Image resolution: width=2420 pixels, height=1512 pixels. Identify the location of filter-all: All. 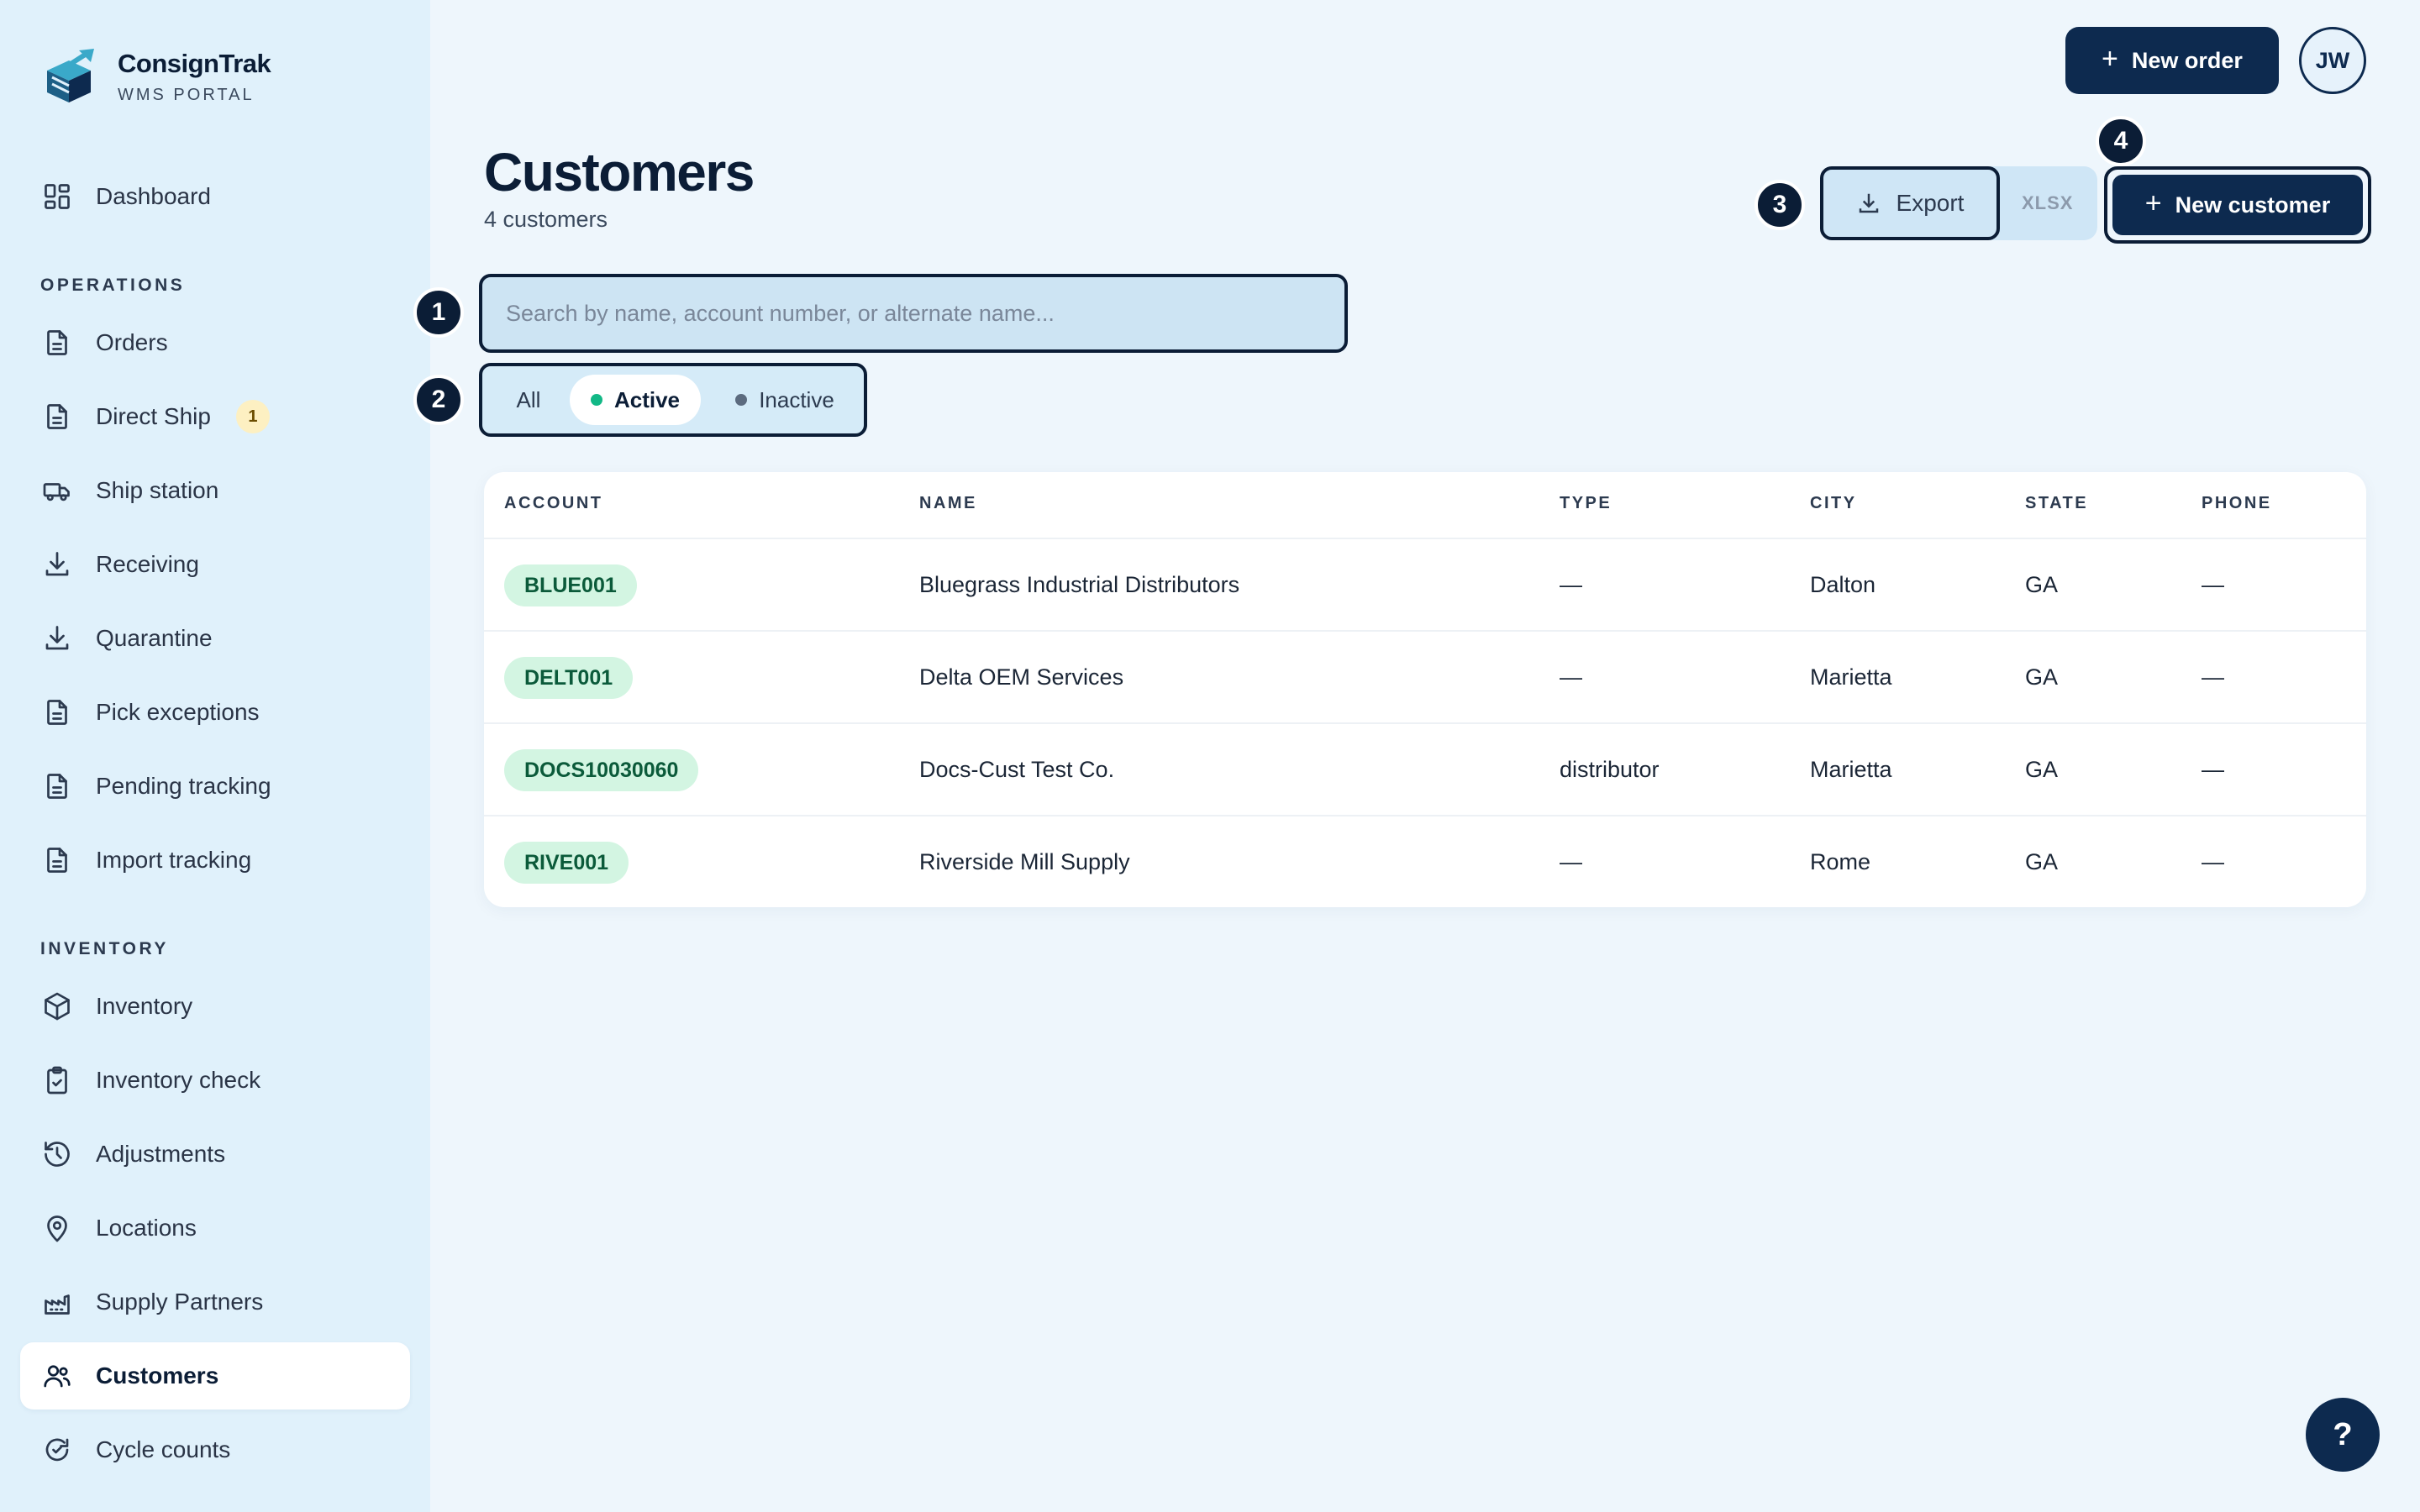
(528, 400).